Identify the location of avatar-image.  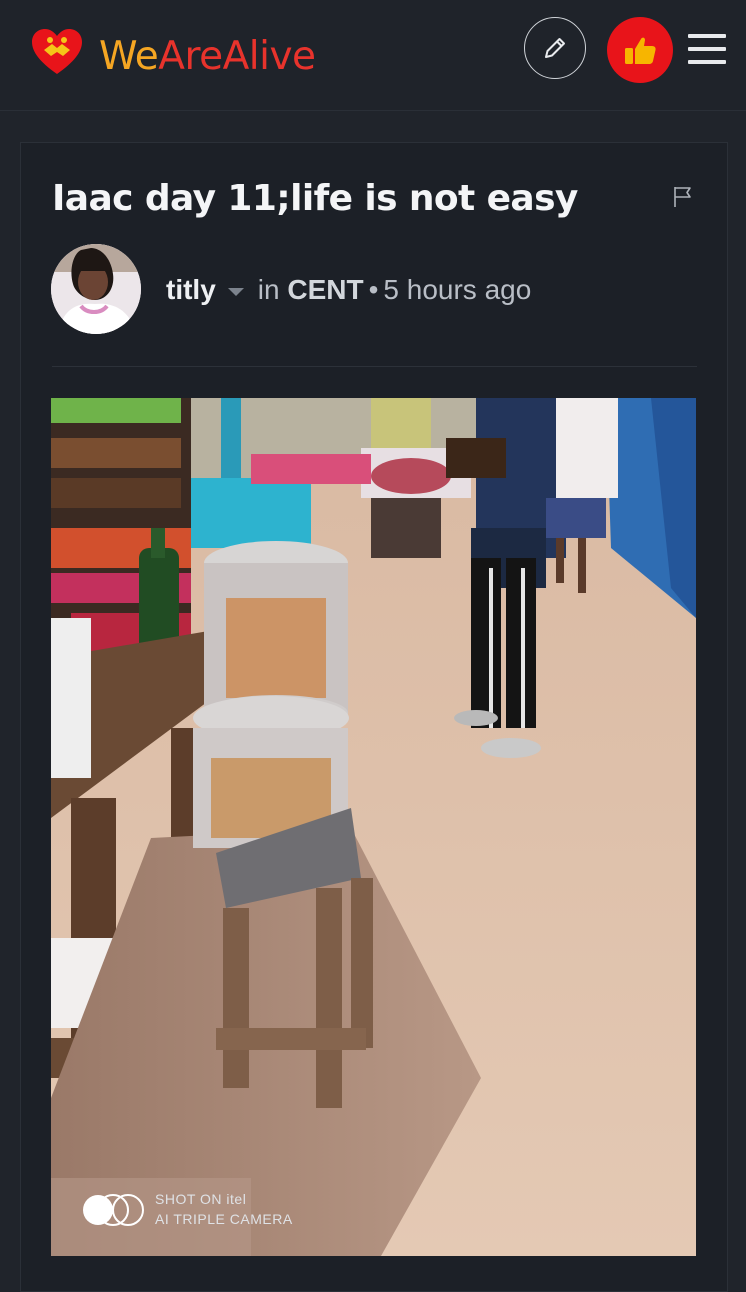
(96, 289).